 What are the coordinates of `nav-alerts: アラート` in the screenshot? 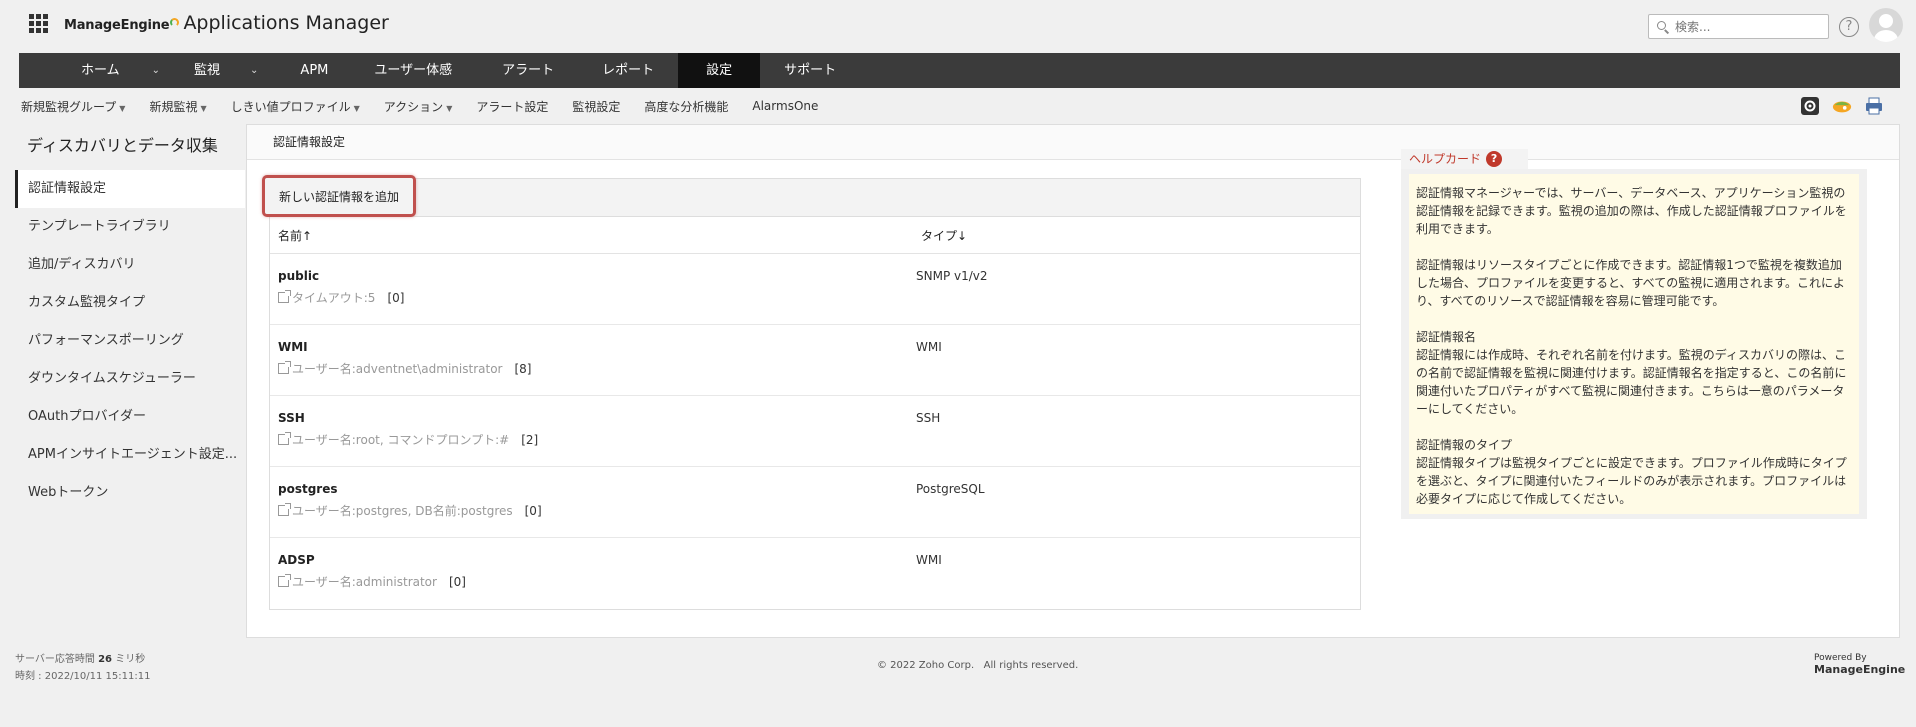 It's located at (535, 70).